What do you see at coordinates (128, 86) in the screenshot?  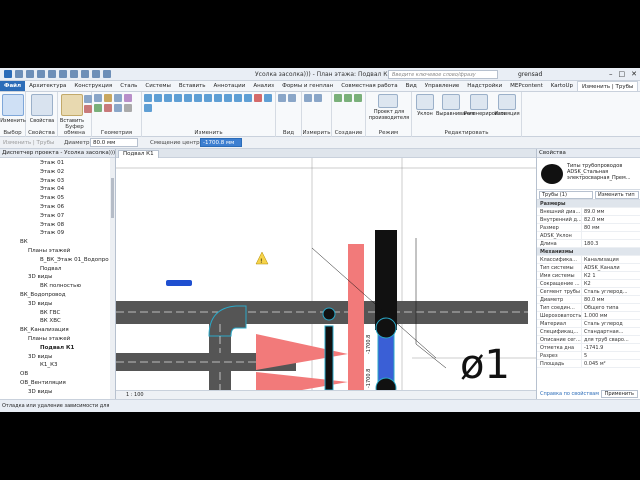 I see `tab-steel: Сталь` at bounding box center [128, 86].